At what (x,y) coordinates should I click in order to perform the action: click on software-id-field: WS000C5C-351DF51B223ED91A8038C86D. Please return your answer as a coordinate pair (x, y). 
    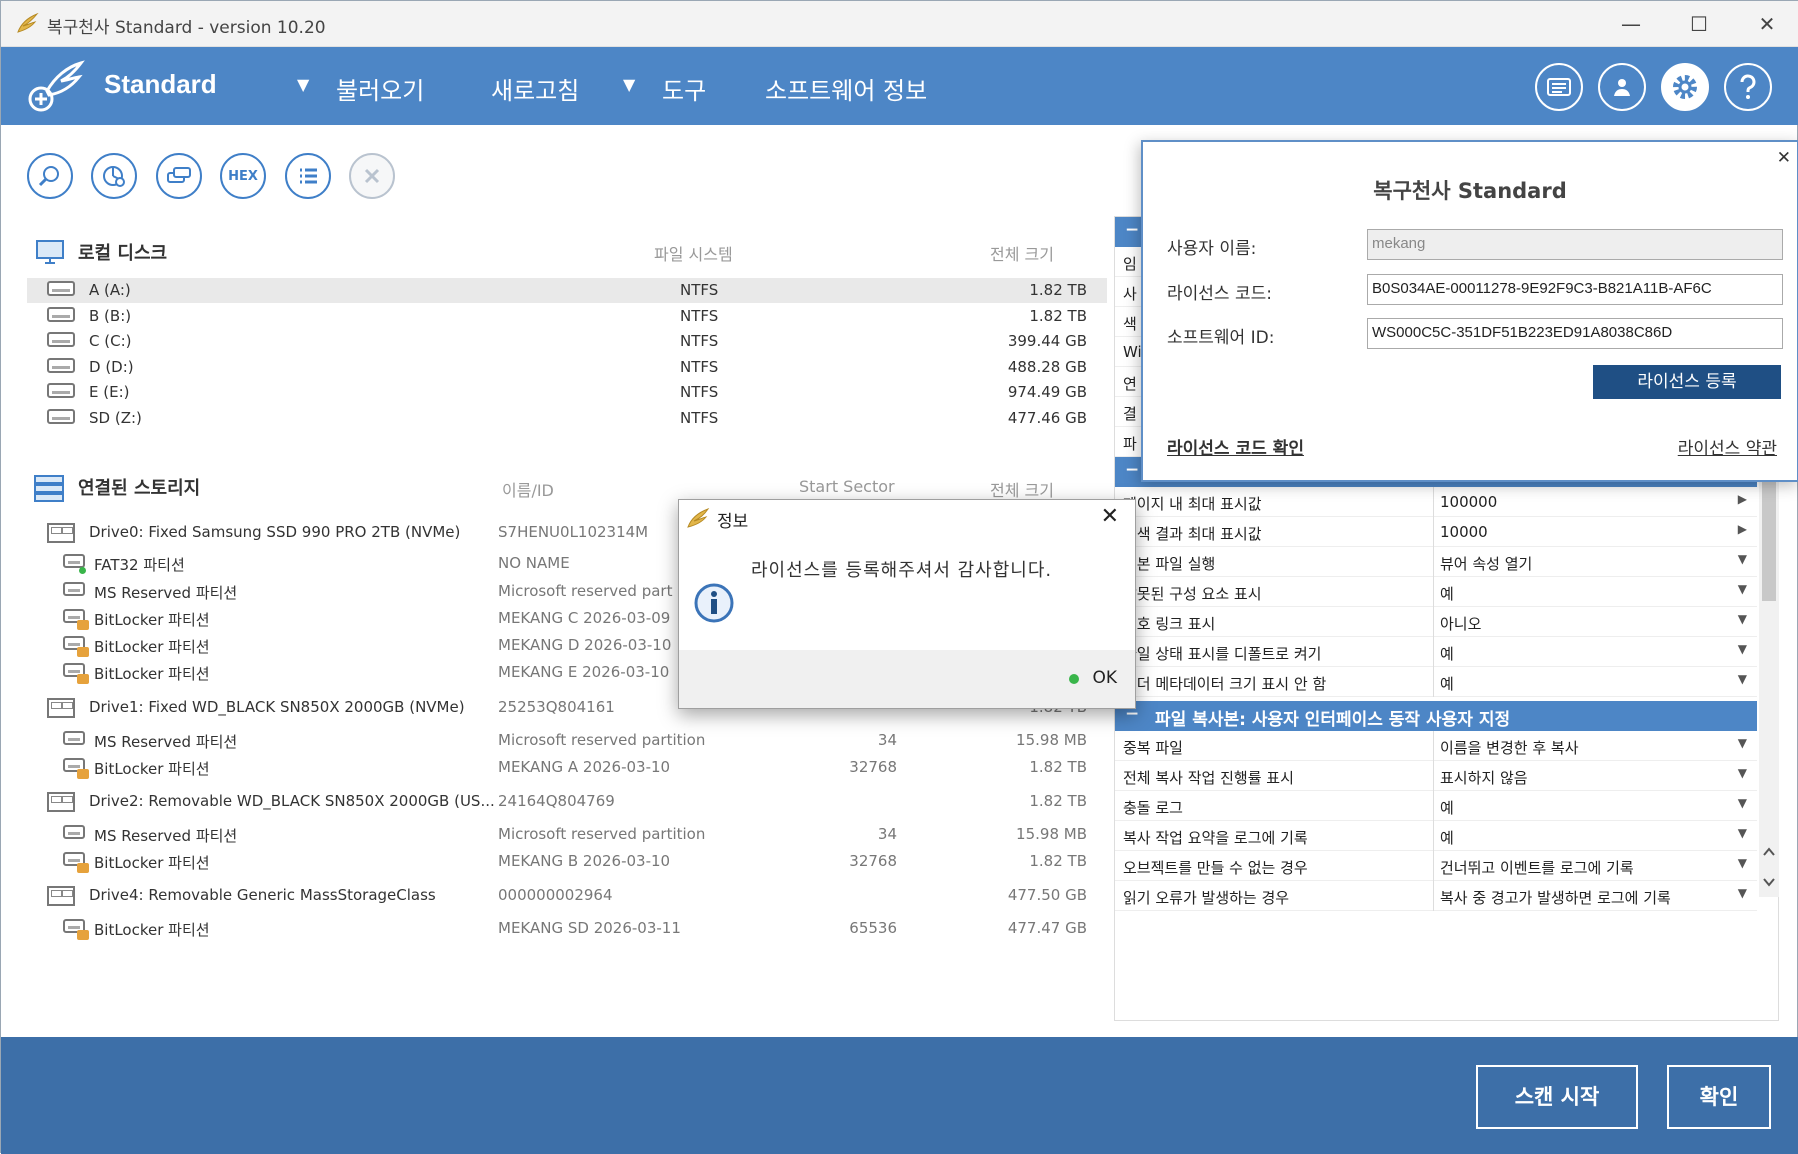
    Looking at the image, I should click on (1575, 333).